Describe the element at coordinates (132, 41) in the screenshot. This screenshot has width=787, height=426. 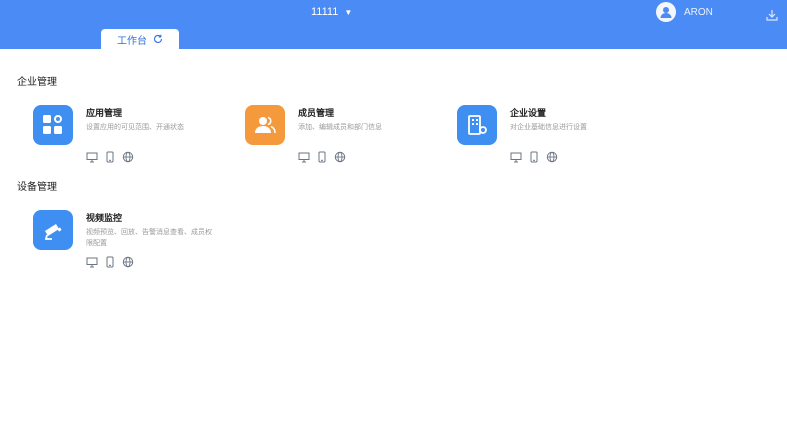
I see `tab-label: 工作台` at that location.